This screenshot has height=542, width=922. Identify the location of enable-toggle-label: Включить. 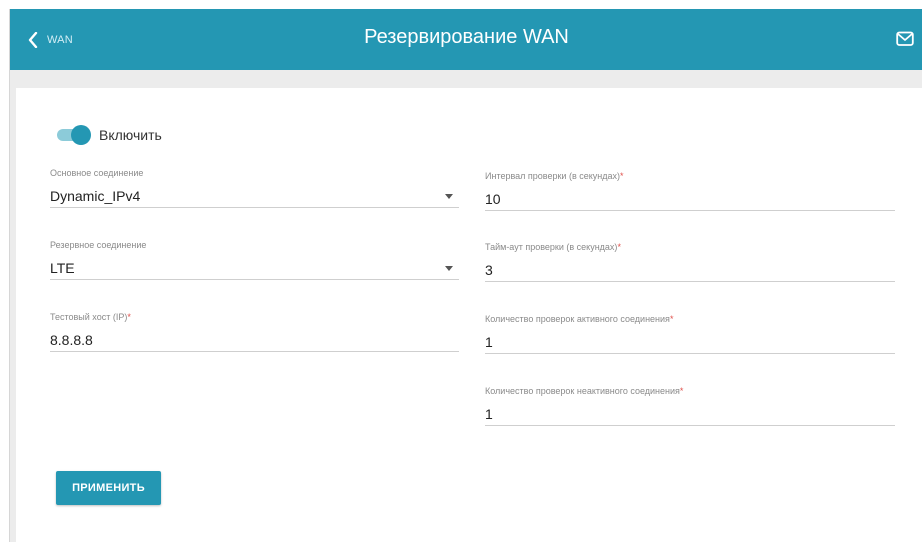
(130, 135).